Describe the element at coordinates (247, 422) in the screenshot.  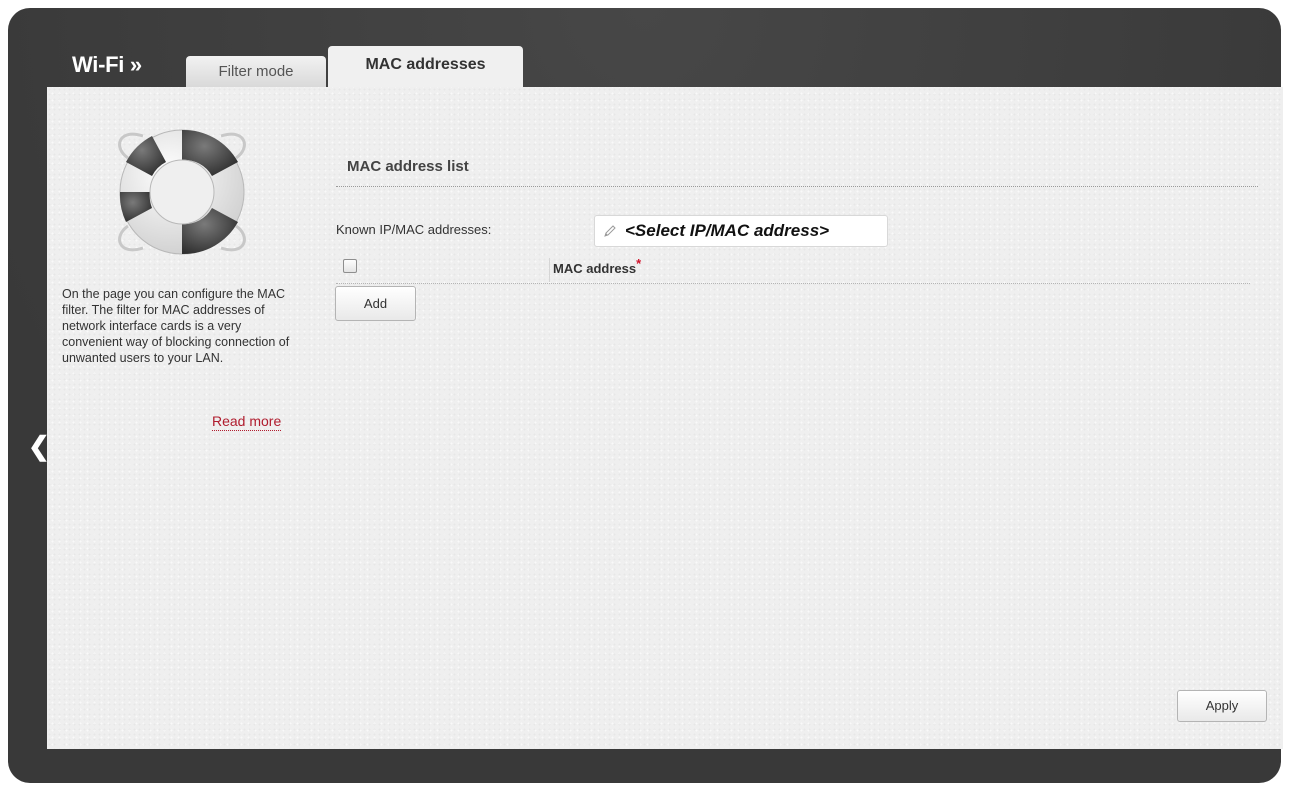
I see `read-more-link: Read more` at that location.